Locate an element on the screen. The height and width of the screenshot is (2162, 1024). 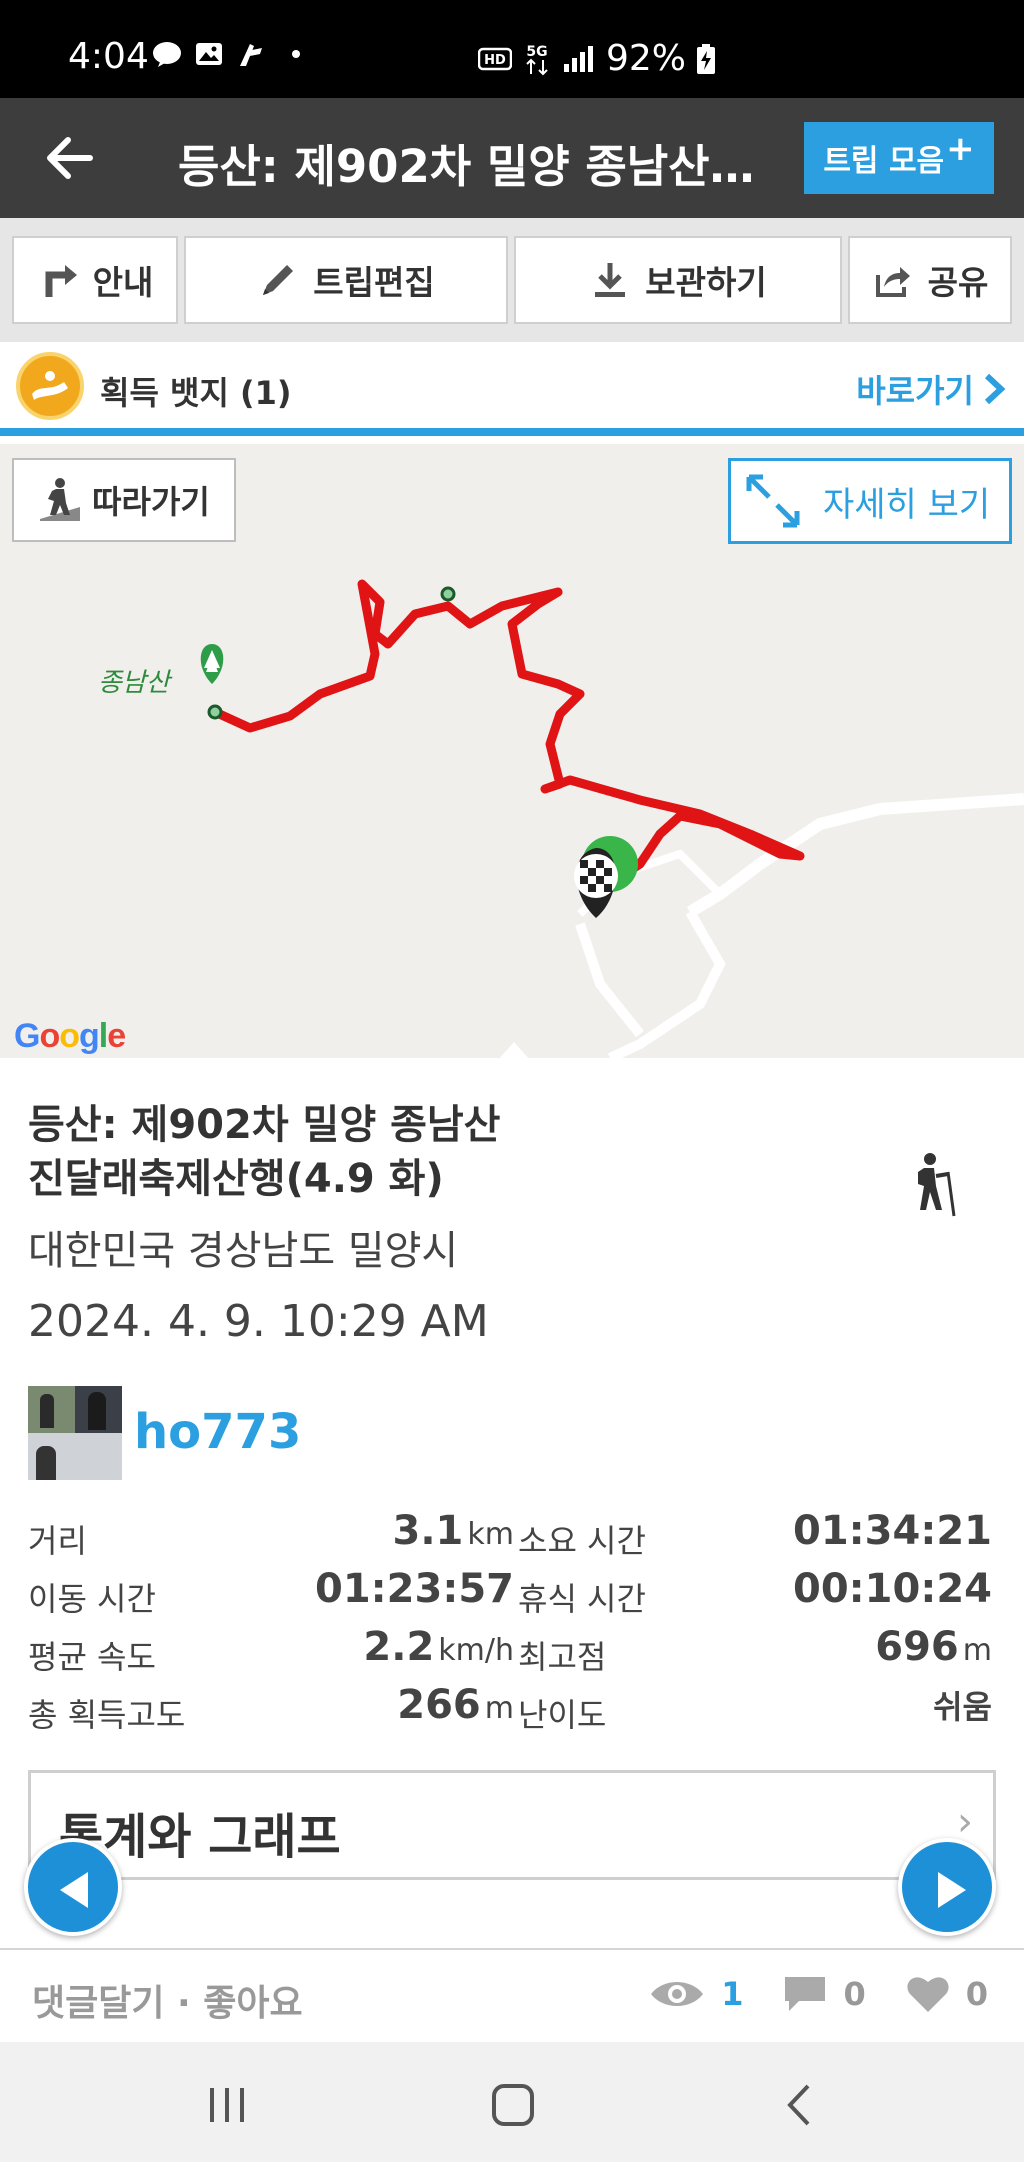
trip-collection-button: 트립 모음 + is located at coordinates (899, 158).